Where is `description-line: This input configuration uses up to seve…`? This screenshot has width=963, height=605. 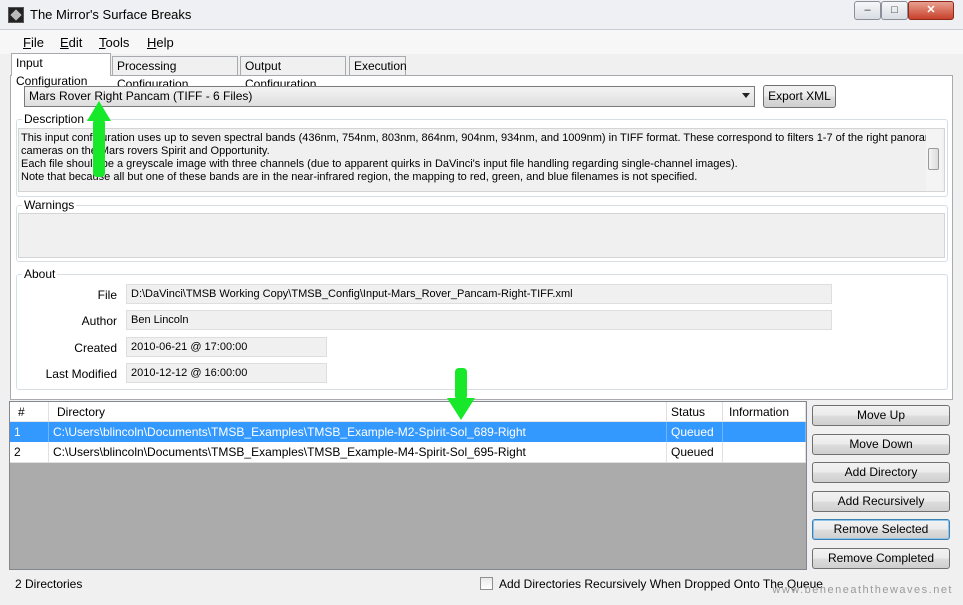
description-line: This input configuration uses up to seve… is located at coordinates (481, 138).